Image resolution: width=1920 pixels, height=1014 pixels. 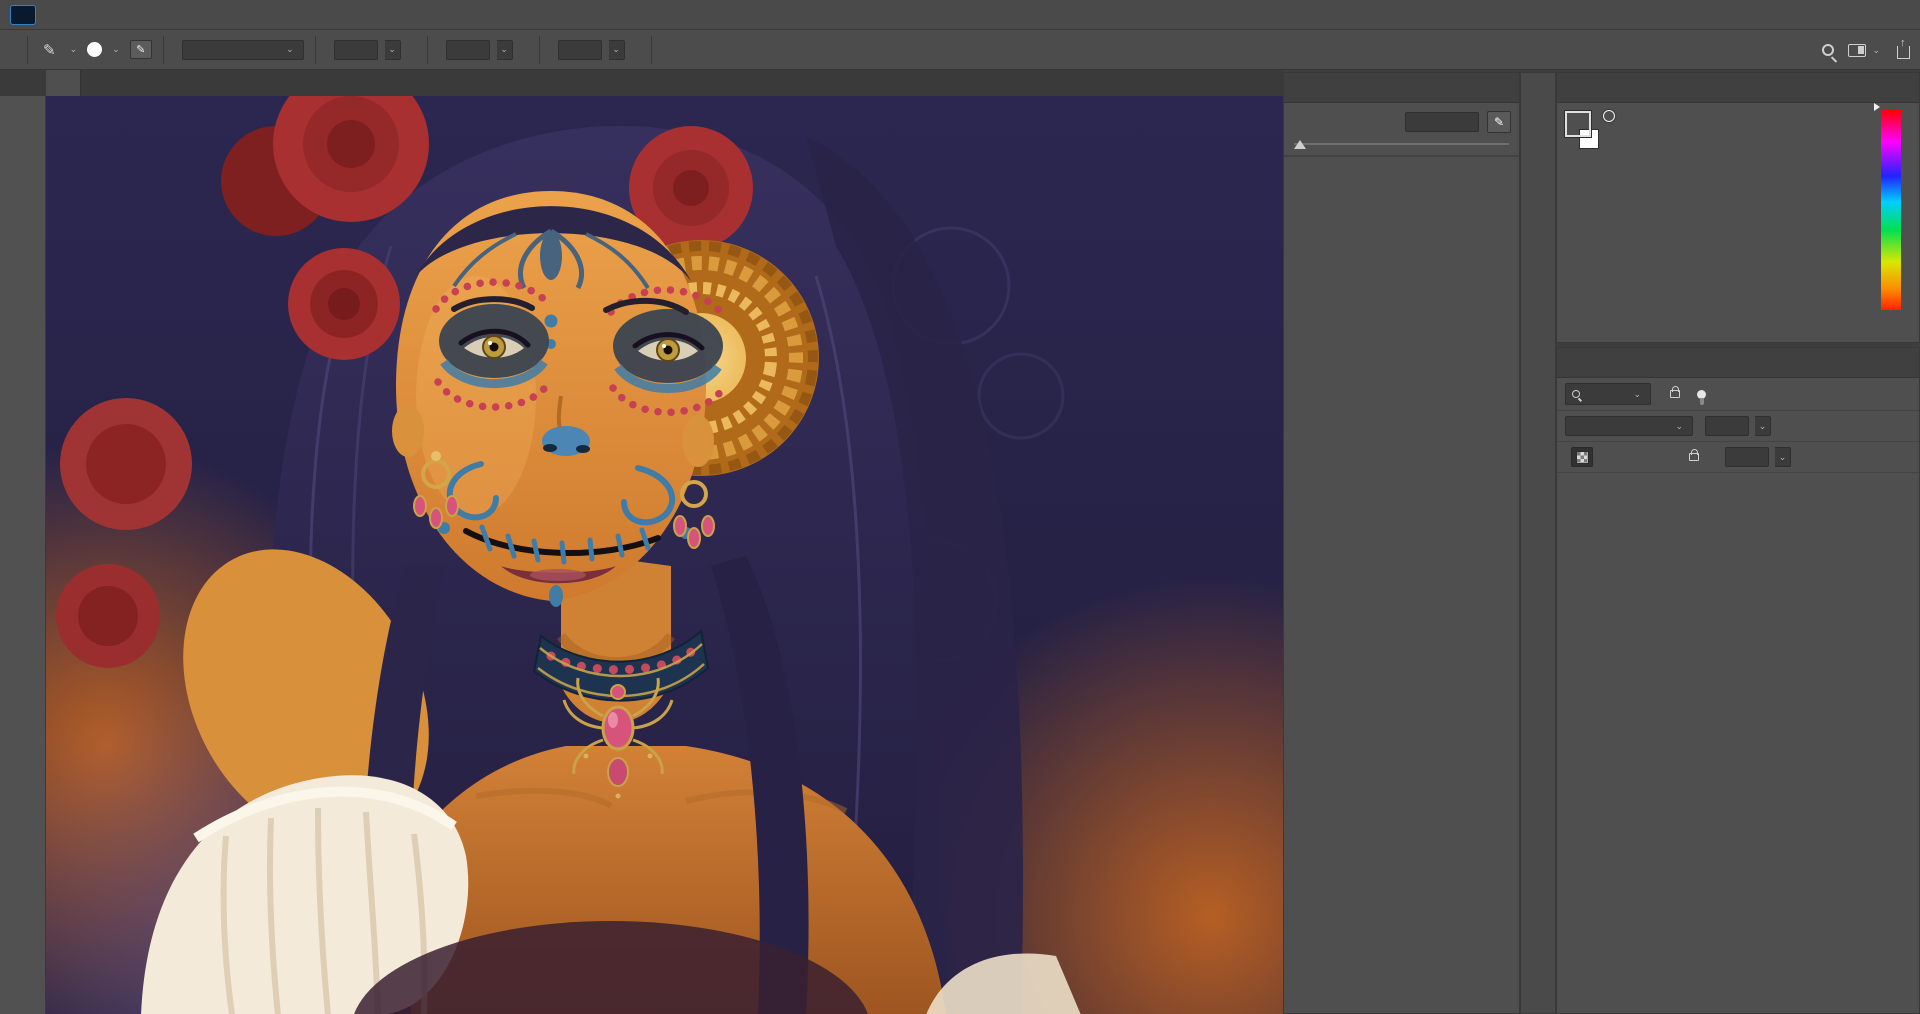 What do you see at coordinates (682, 50) in the screenshot?
I see `symmetry-icon` at bounding box center [682, 50].